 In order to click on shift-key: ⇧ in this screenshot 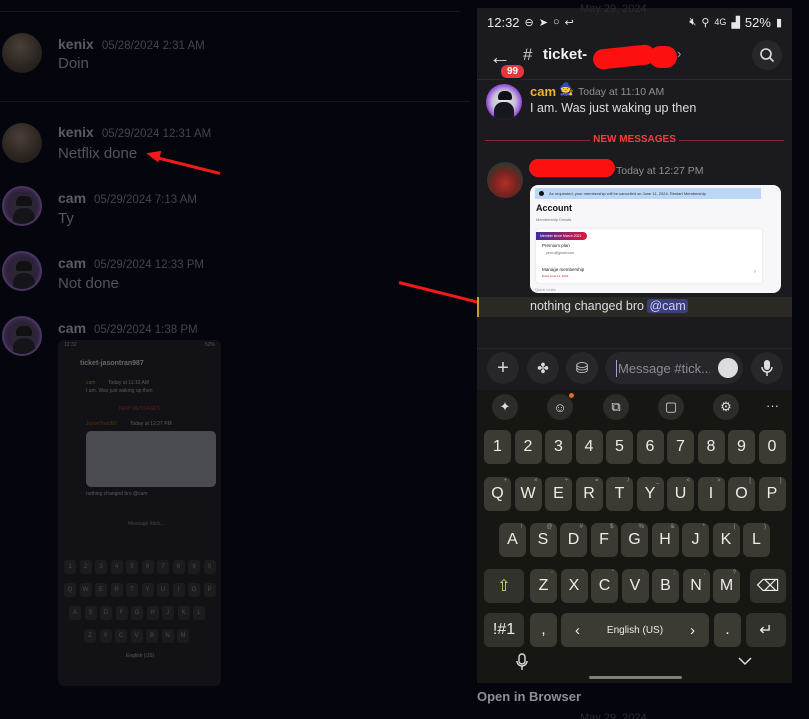, I will do `click(504, 586)`.